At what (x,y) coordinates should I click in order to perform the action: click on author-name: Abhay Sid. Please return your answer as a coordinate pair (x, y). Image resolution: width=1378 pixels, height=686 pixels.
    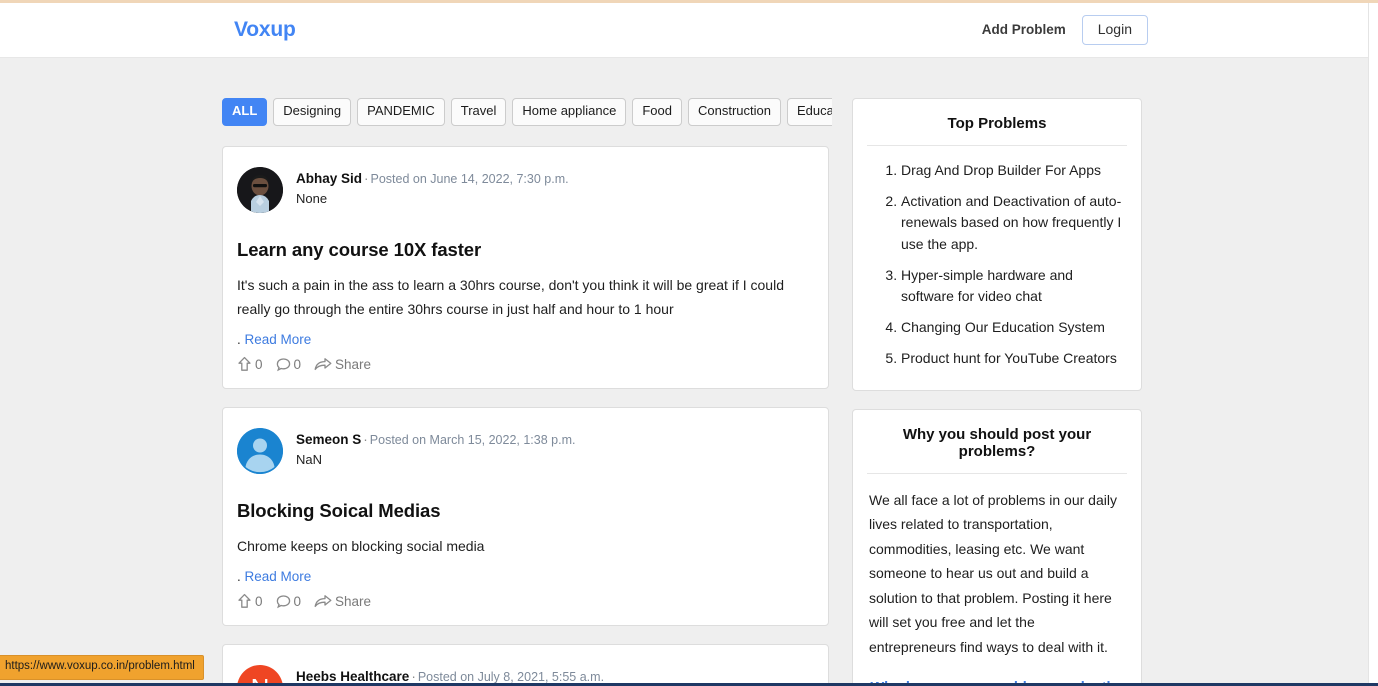
    Looking at the image, I should click on (329, 178).